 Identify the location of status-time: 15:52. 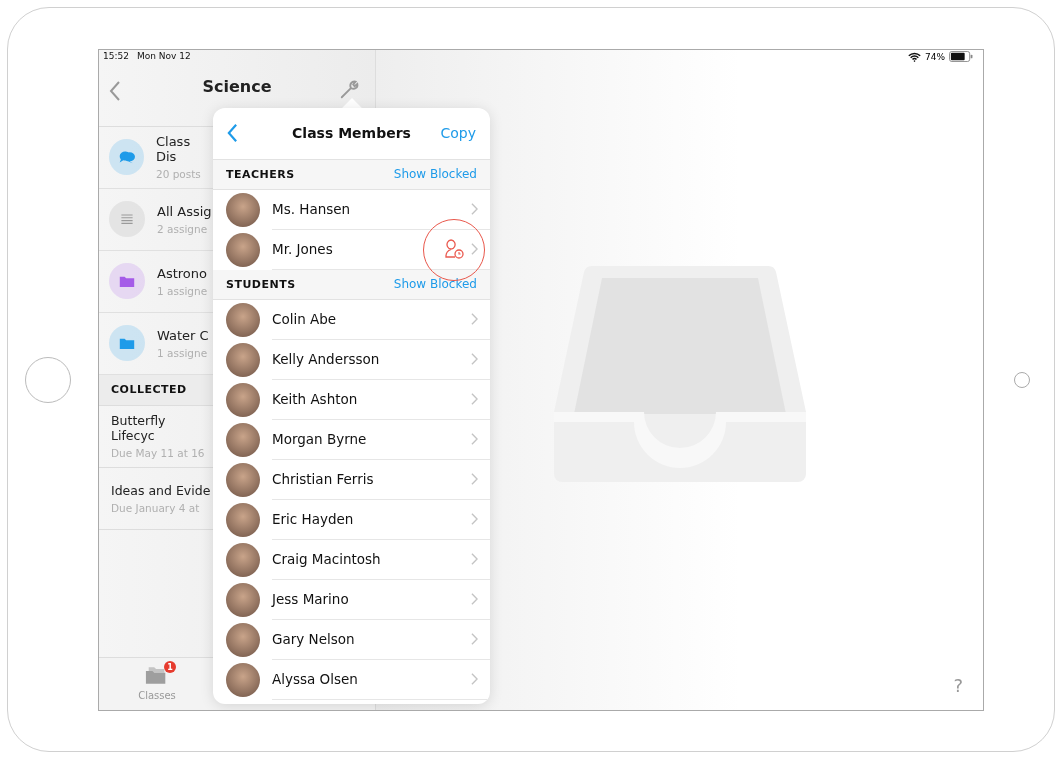
(116, 56).